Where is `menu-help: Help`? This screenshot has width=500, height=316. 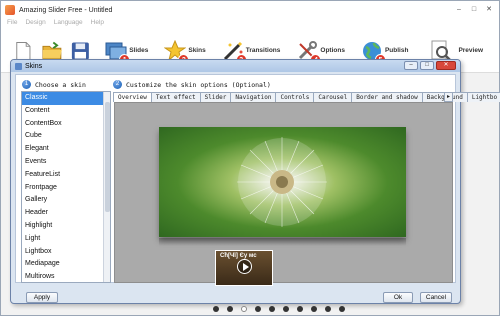
menu-help: Help is located at coordinates (97, 24).